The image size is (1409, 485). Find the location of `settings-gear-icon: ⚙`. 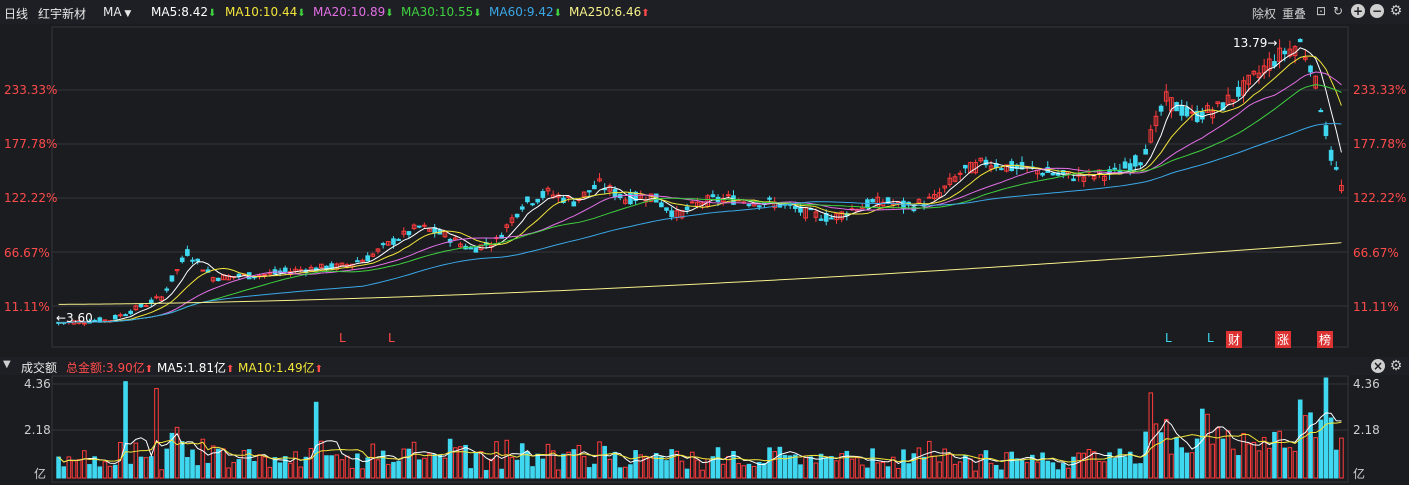

settings-gear-icon: ⚙ is located at coordinates (1396, 366).